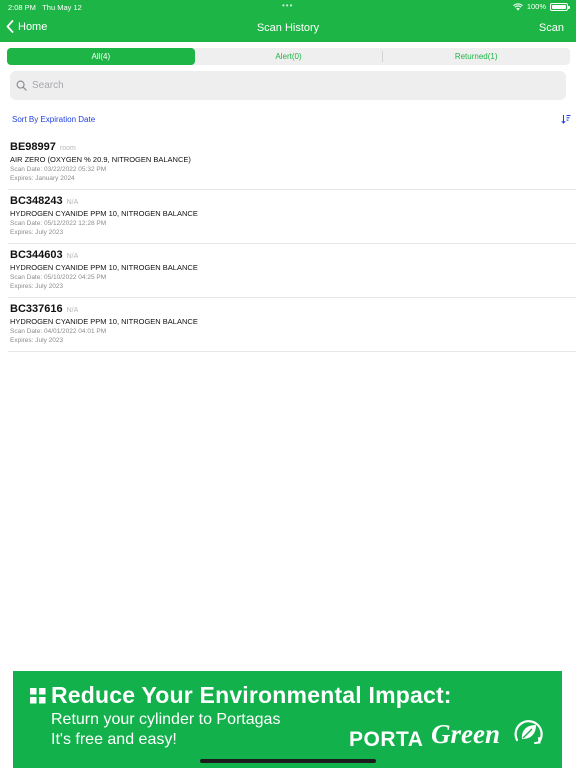 The width and height of the screenshot is (576, 768). I want to click on battery-percent: 100%, so click(536, 6).